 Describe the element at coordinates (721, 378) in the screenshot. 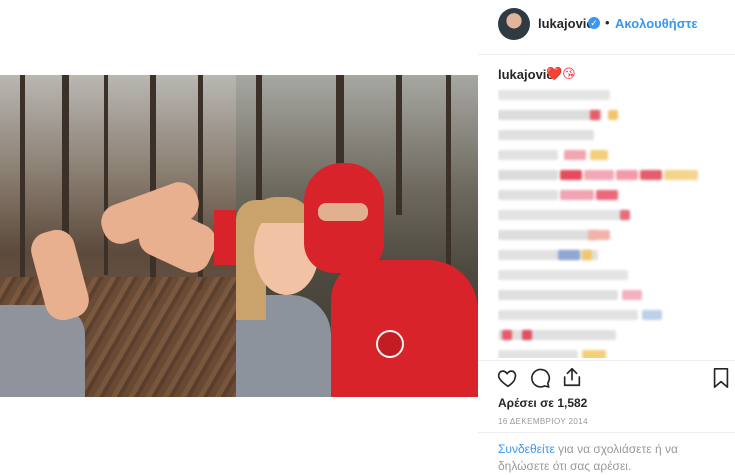

I see `bookmark-icon` at that location.